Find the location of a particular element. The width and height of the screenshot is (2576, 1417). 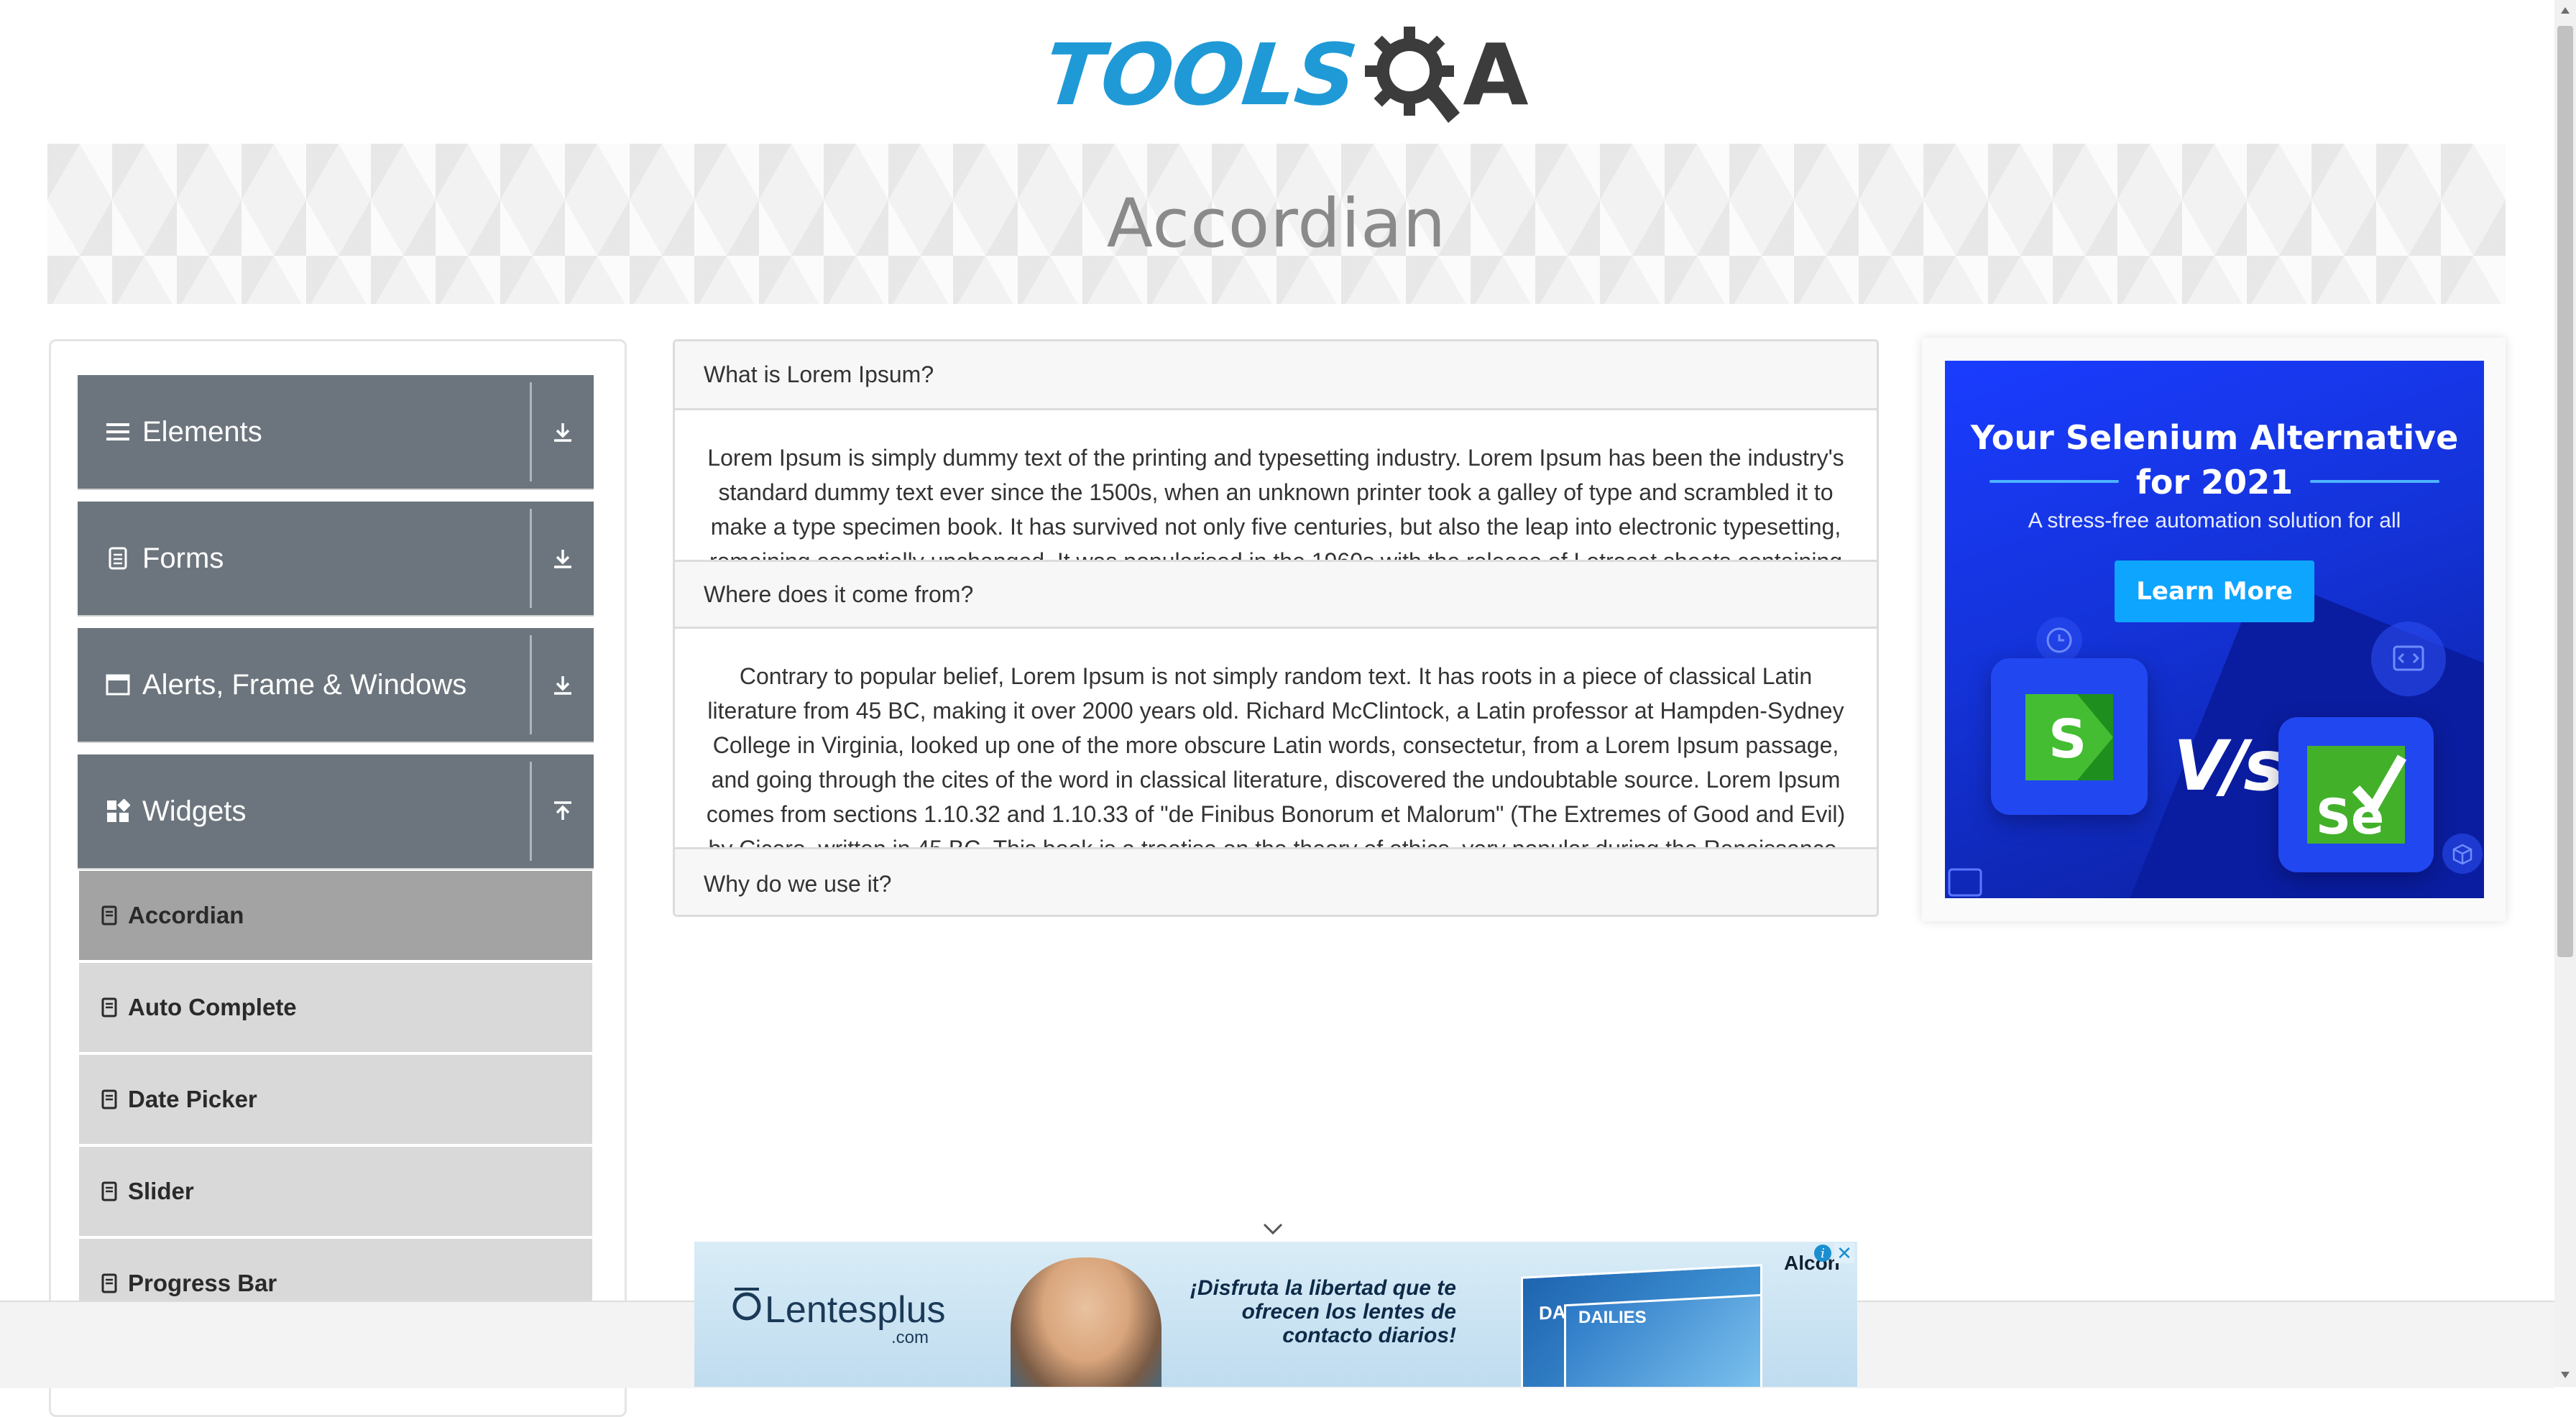

window-icon is located at coordinates (118, 685).